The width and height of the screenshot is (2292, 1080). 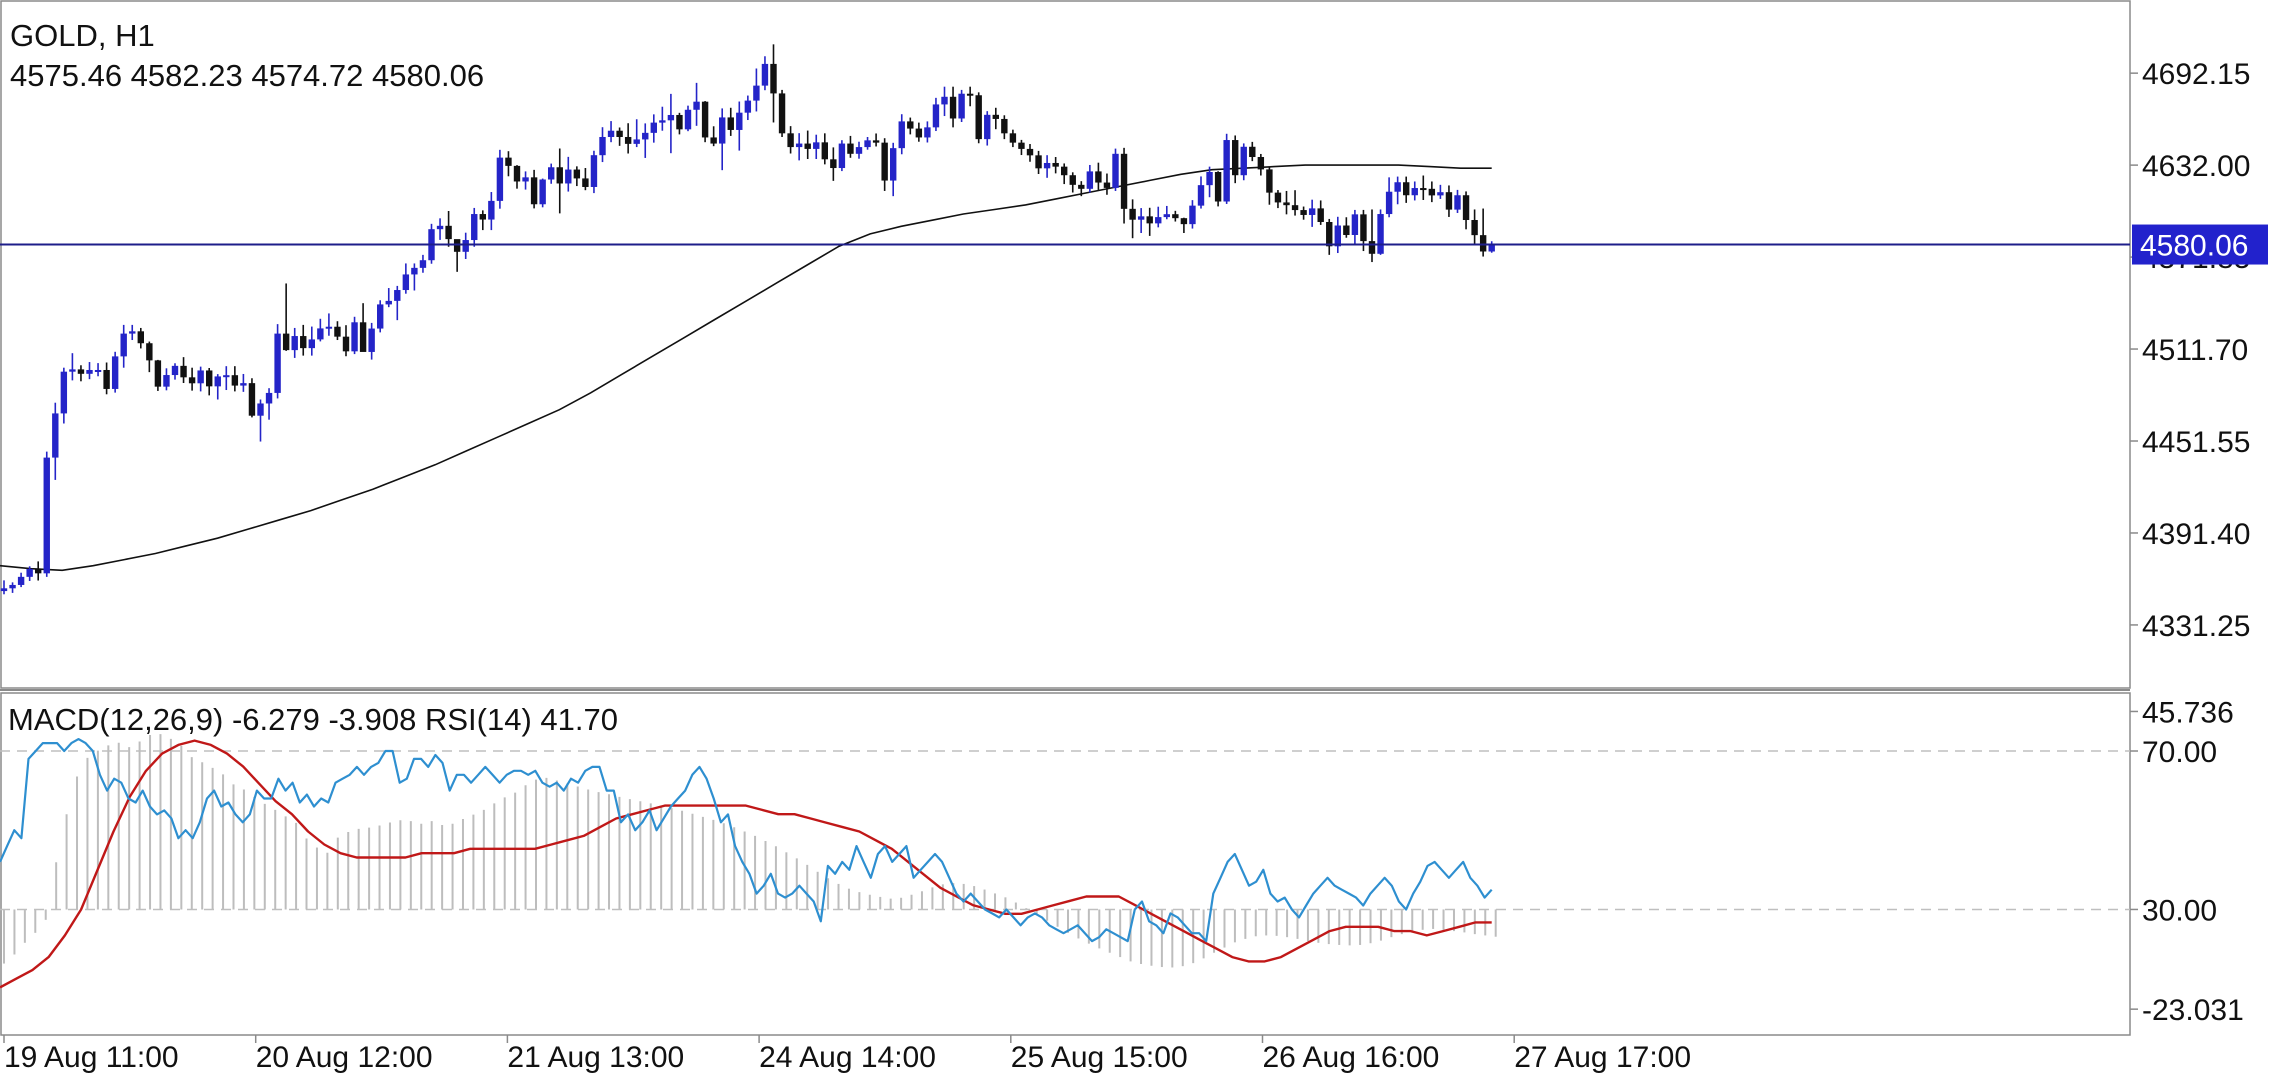 I want to click on indicator-tick-label: 70.00, so click(x=2179, y=752).